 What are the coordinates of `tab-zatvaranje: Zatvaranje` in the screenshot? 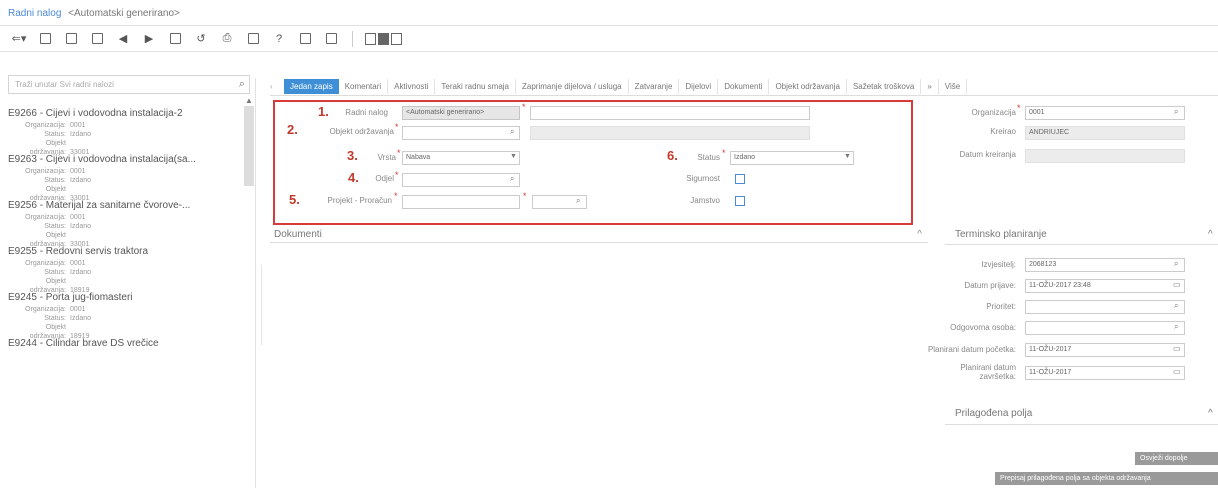 It's located at (654, 86).